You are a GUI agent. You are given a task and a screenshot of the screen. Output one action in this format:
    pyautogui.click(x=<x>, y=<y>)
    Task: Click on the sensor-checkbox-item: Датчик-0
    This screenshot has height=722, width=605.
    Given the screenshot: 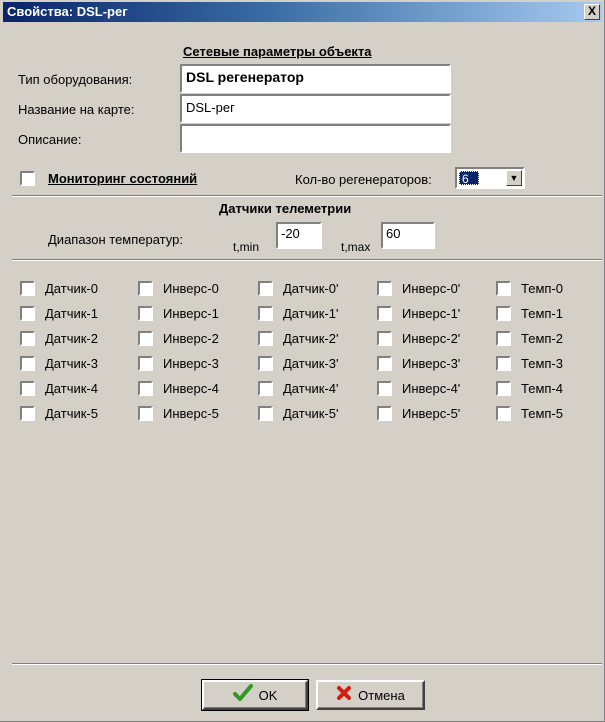 What is the action you would take?
    pyautogui.click(x=59, y=288)
    